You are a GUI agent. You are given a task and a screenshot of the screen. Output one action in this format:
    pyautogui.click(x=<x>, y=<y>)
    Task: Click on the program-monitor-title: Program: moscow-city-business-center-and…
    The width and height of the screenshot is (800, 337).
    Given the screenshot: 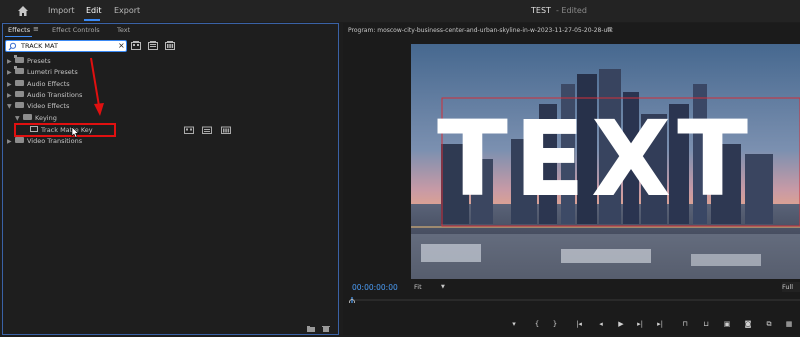 What is the action you would take?
    pyautogui.click(x=480, y=30)
    